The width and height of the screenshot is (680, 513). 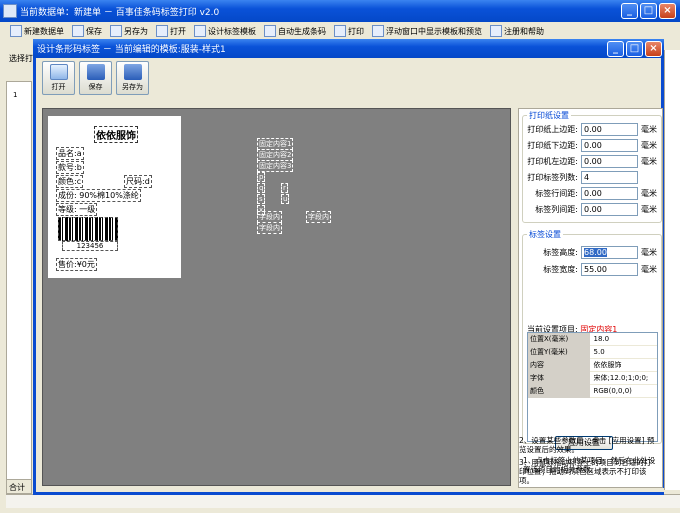 What do you see at coordinates (76, 264) in the screenshot?
I see `label-field-price: 售价:¥0元` at bounding box center [76, 264].